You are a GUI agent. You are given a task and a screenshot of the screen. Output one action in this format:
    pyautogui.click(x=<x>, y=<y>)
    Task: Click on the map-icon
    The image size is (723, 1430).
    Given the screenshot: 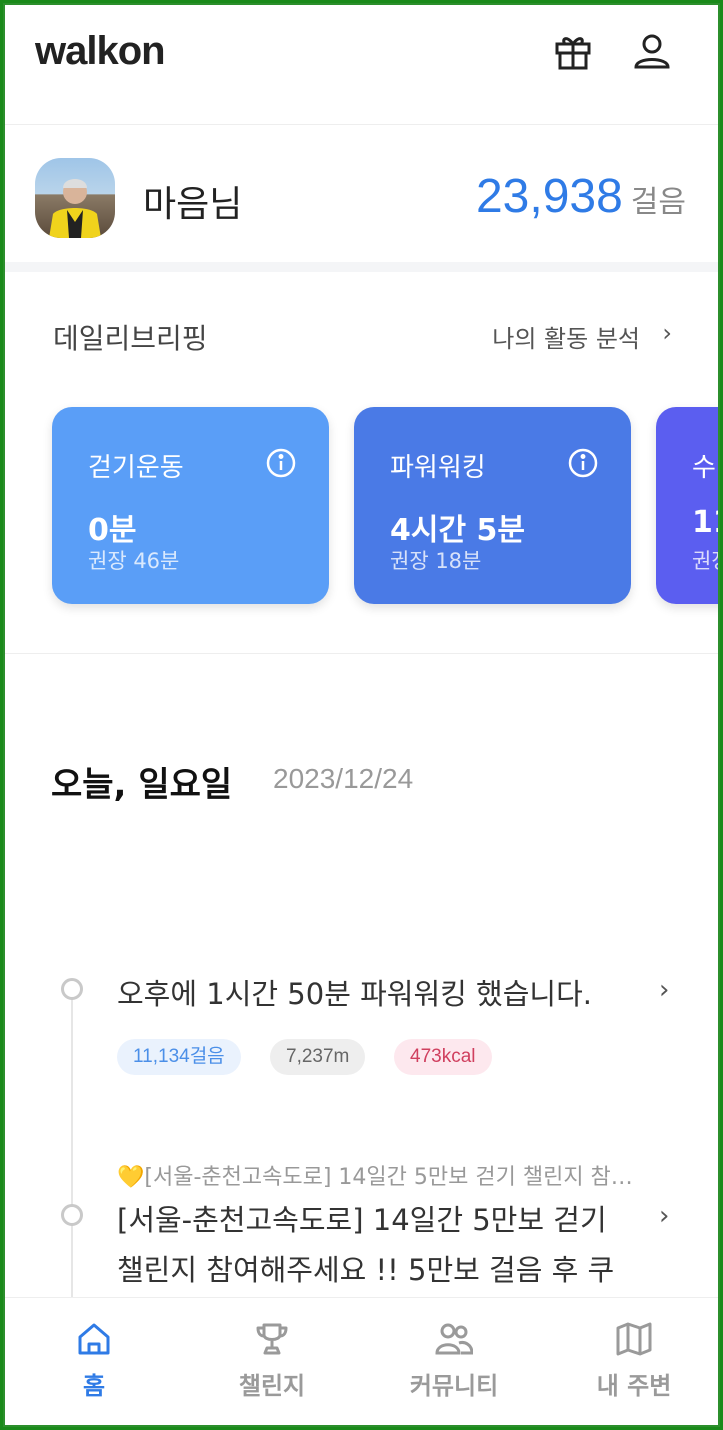 What is the action you would take?
    pyautogui.click(x=634, y=1339)
    